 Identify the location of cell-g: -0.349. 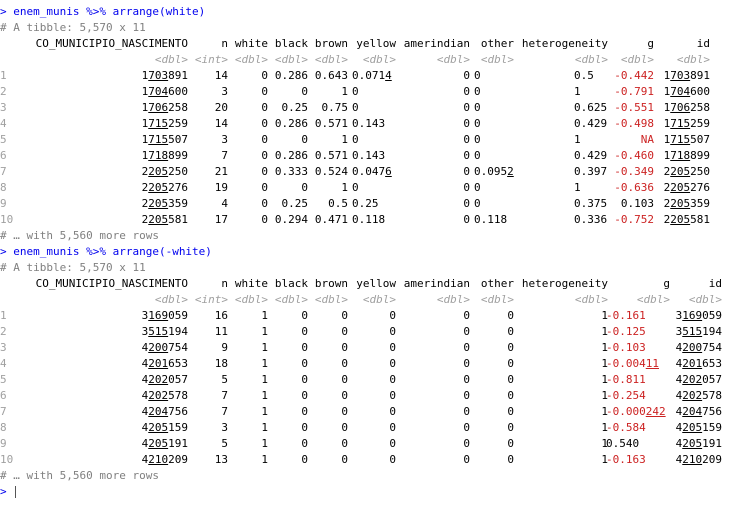
(634, 171).